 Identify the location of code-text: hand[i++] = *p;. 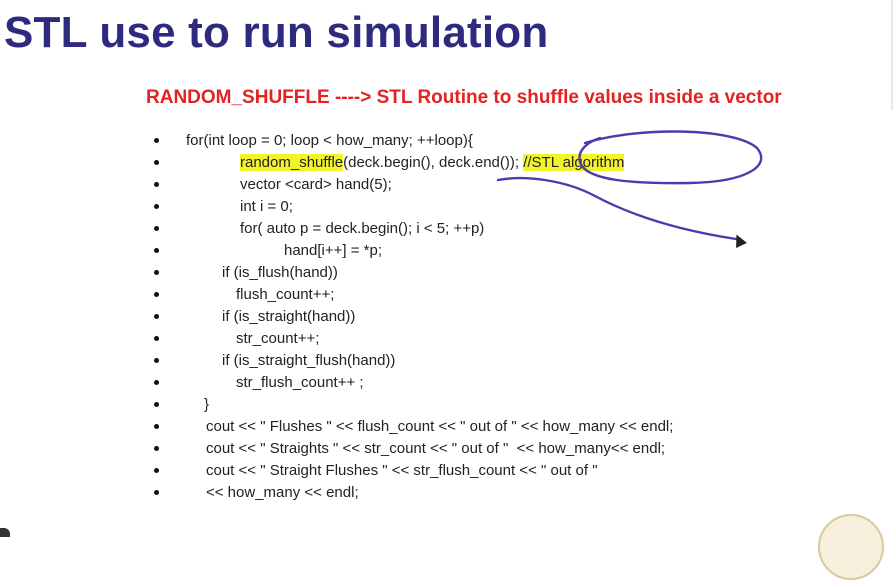
(333, 250).